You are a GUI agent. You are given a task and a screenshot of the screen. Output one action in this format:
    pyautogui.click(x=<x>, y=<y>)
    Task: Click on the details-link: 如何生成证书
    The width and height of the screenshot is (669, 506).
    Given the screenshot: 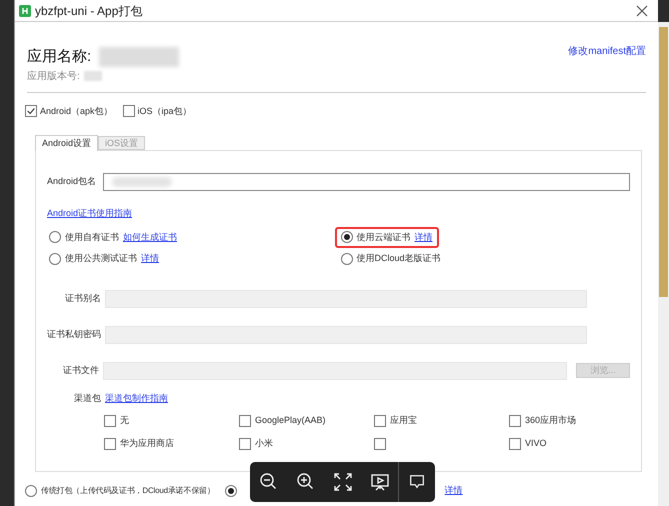 What is the action you would take?
    pyautogui.click(x=150, y=237)
    